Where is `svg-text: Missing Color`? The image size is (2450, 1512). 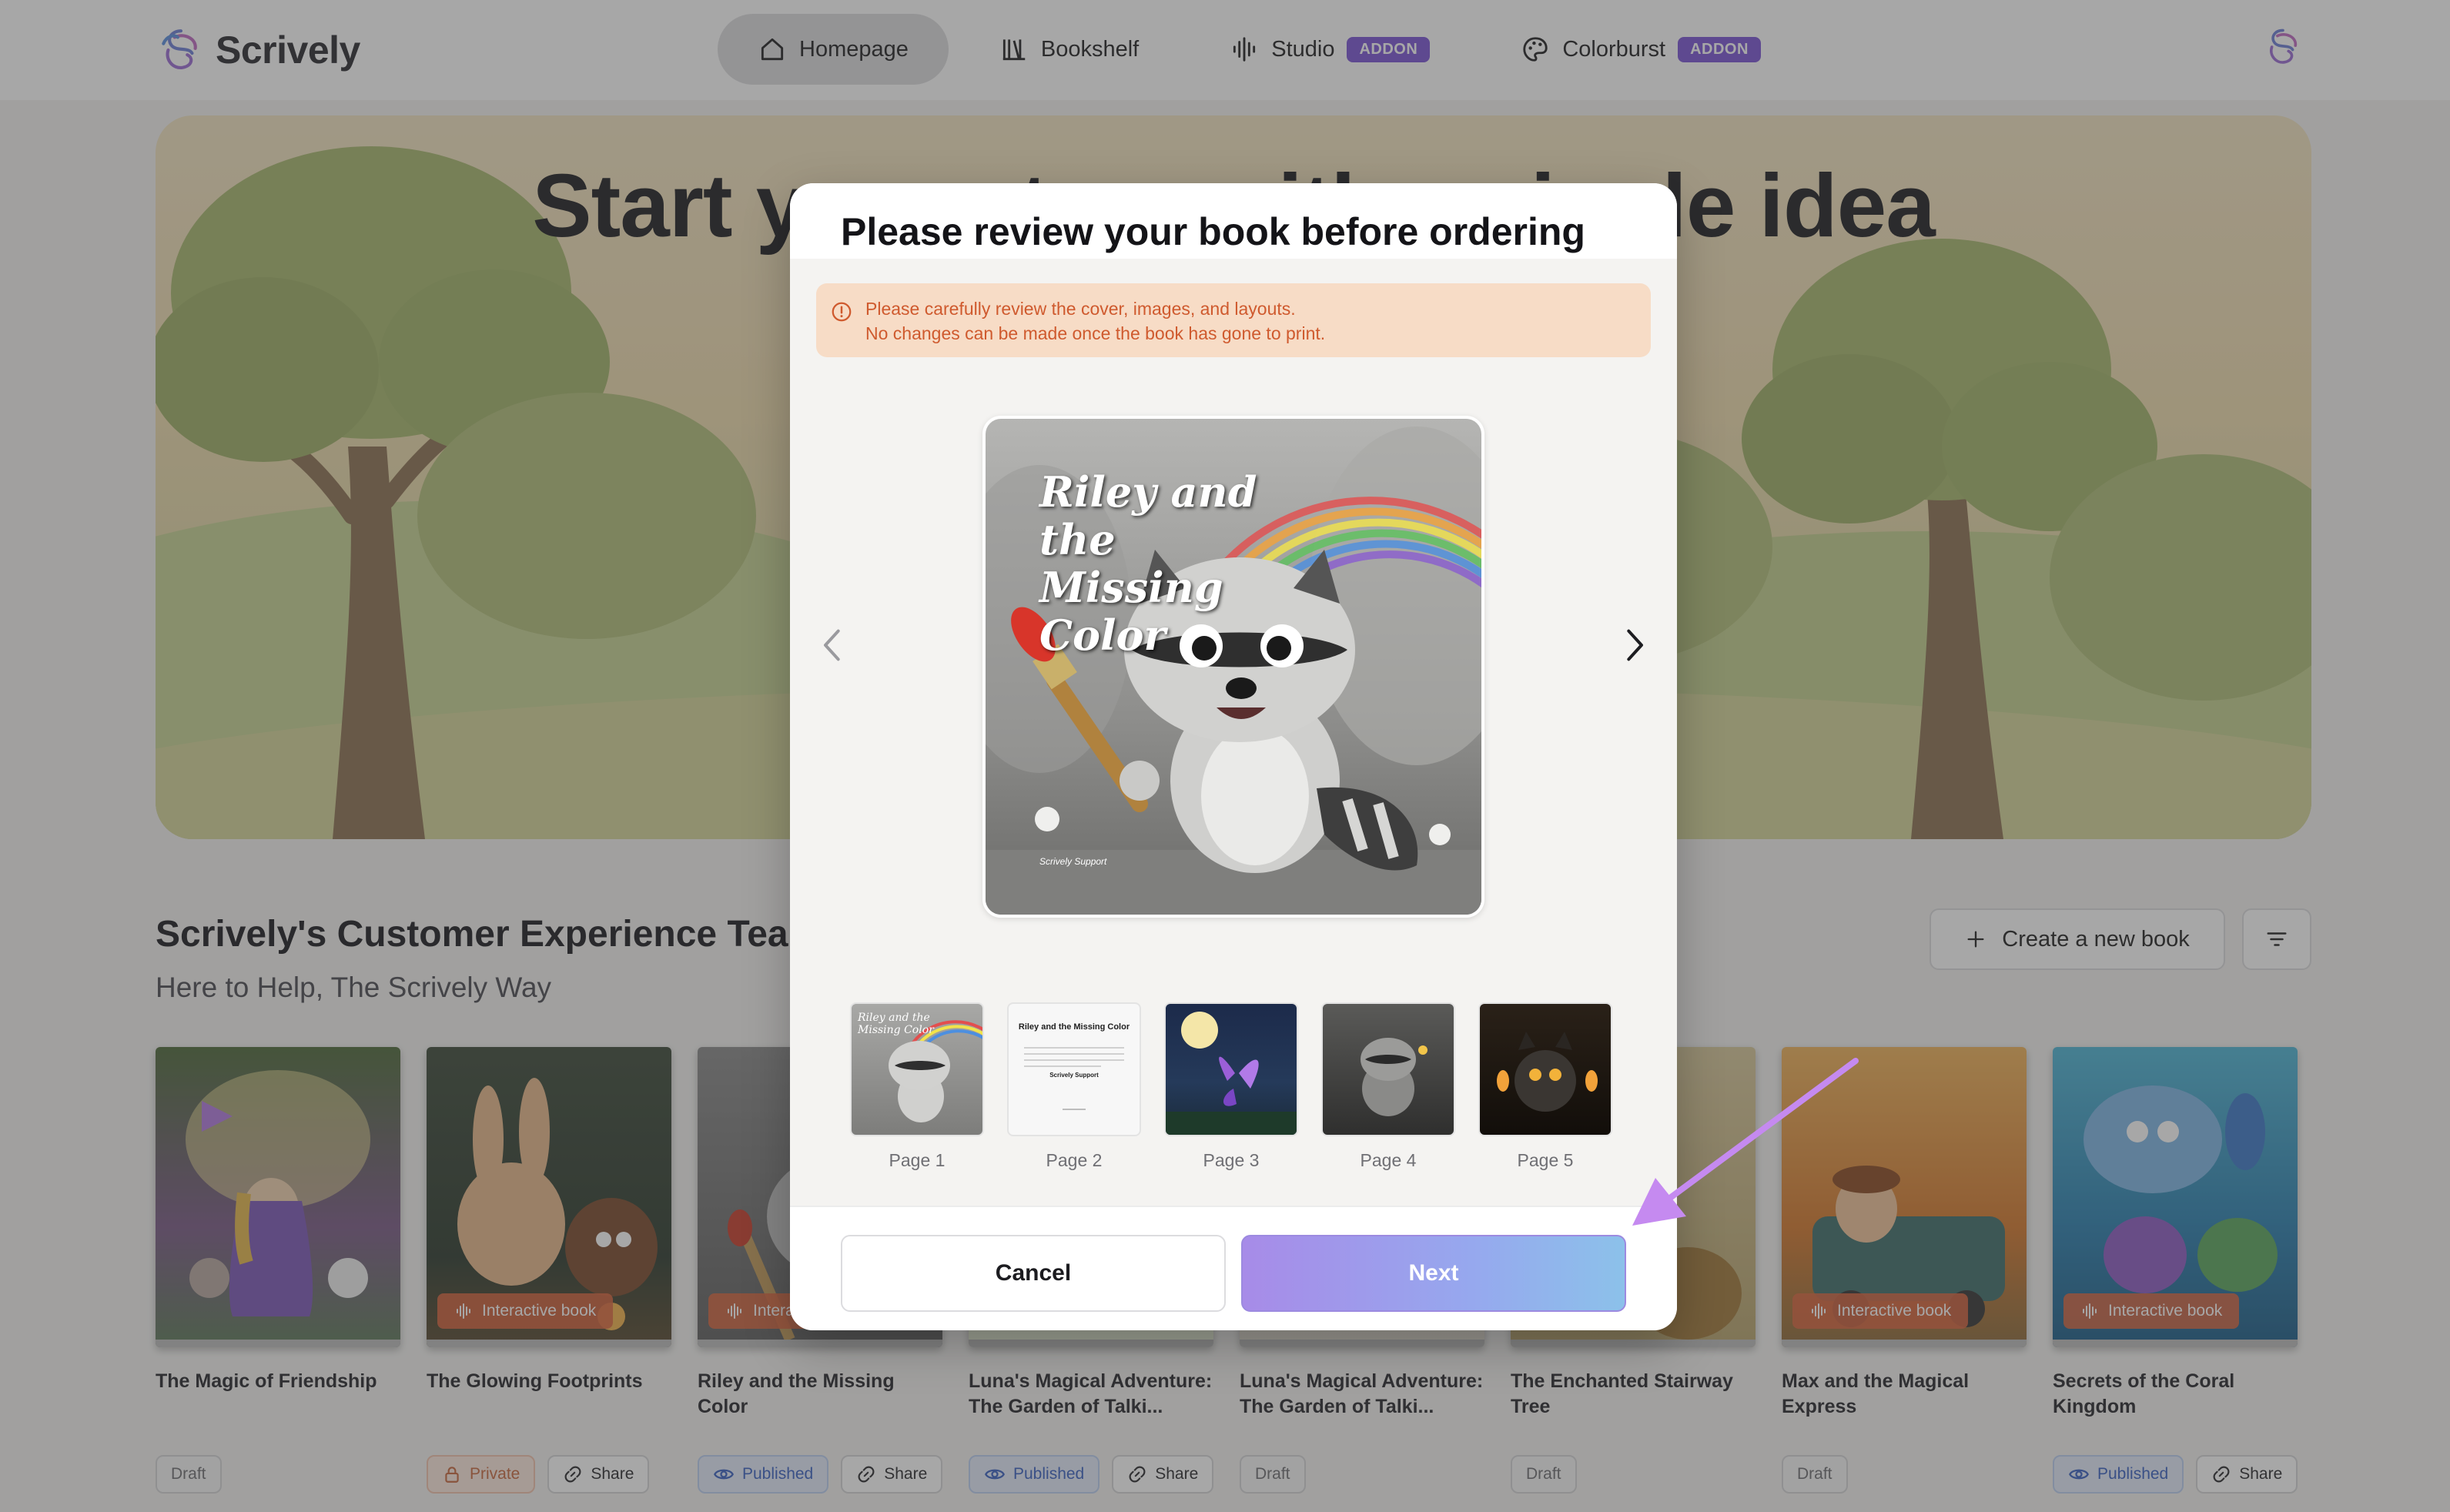 svg-text: Missing Color is located at coordinates (896, 1030).